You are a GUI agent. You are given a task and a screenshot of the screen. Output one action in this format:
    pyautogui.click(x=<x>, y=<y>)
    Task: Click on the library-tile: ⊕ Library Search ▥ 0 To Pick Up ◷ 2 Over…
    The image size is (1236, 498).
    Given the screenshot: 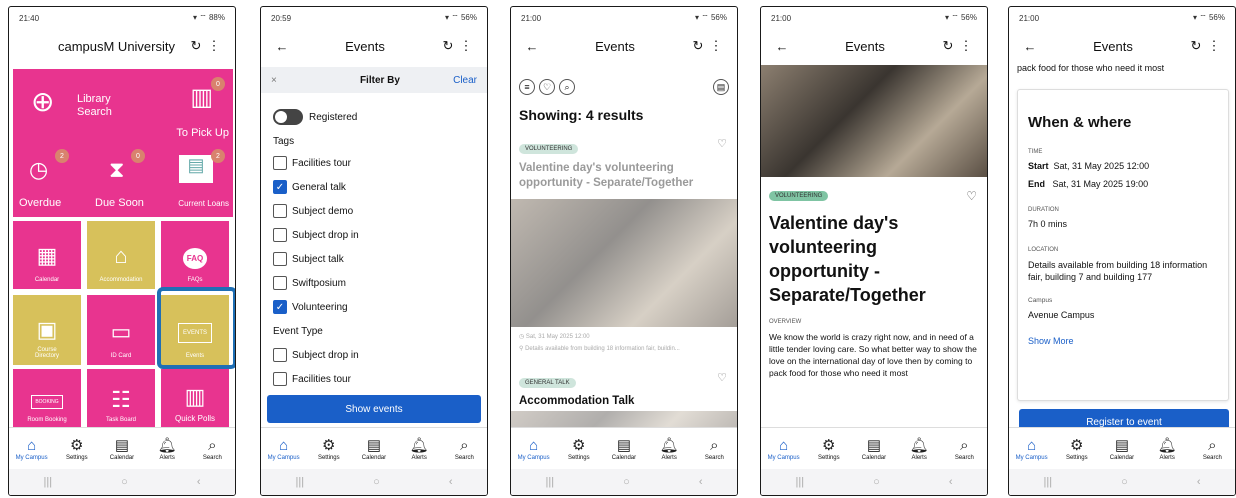 What is the action you would take?
    pyautogui.click(x=123, y=143)
    